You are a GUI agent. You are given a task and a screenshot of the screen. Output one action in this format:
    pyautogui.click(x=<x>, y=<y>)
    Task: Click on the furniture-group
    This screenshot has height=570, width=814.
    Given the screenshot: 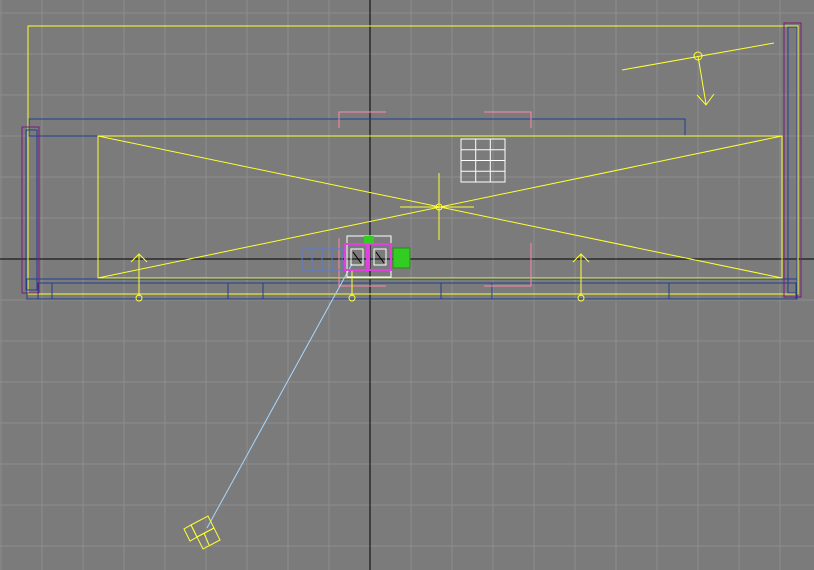 What is the action you would take?
    pyautogui.click(x=356, y=256)
    